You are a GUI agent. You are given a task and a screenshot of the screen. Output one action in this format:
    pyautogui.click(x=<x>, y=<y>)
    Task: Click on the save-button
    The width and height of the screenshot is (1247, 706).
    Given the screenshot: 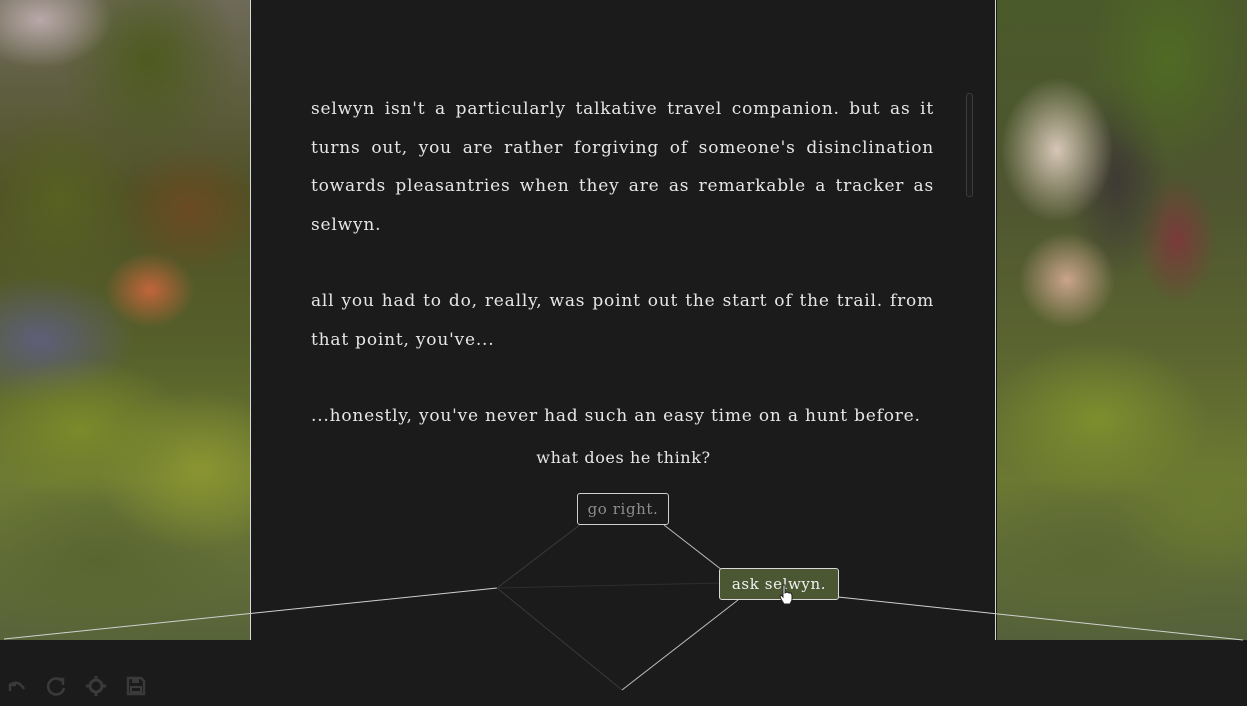 What is the action you would take?
    pyautogui.click(x=136, y=686)
    